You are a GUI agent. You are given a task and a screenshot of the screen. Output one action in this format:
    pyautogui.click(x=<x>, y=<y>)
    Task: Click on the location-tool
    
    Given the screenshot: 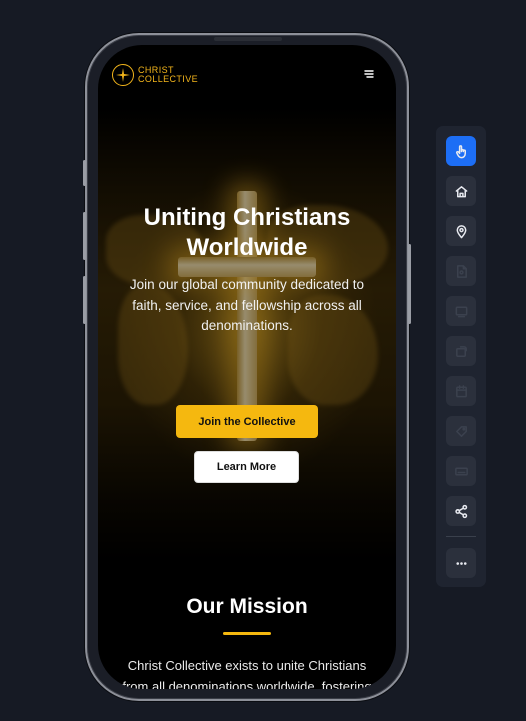 What is the action you would take?
    pyautogui.click(x=461, y=231)
    